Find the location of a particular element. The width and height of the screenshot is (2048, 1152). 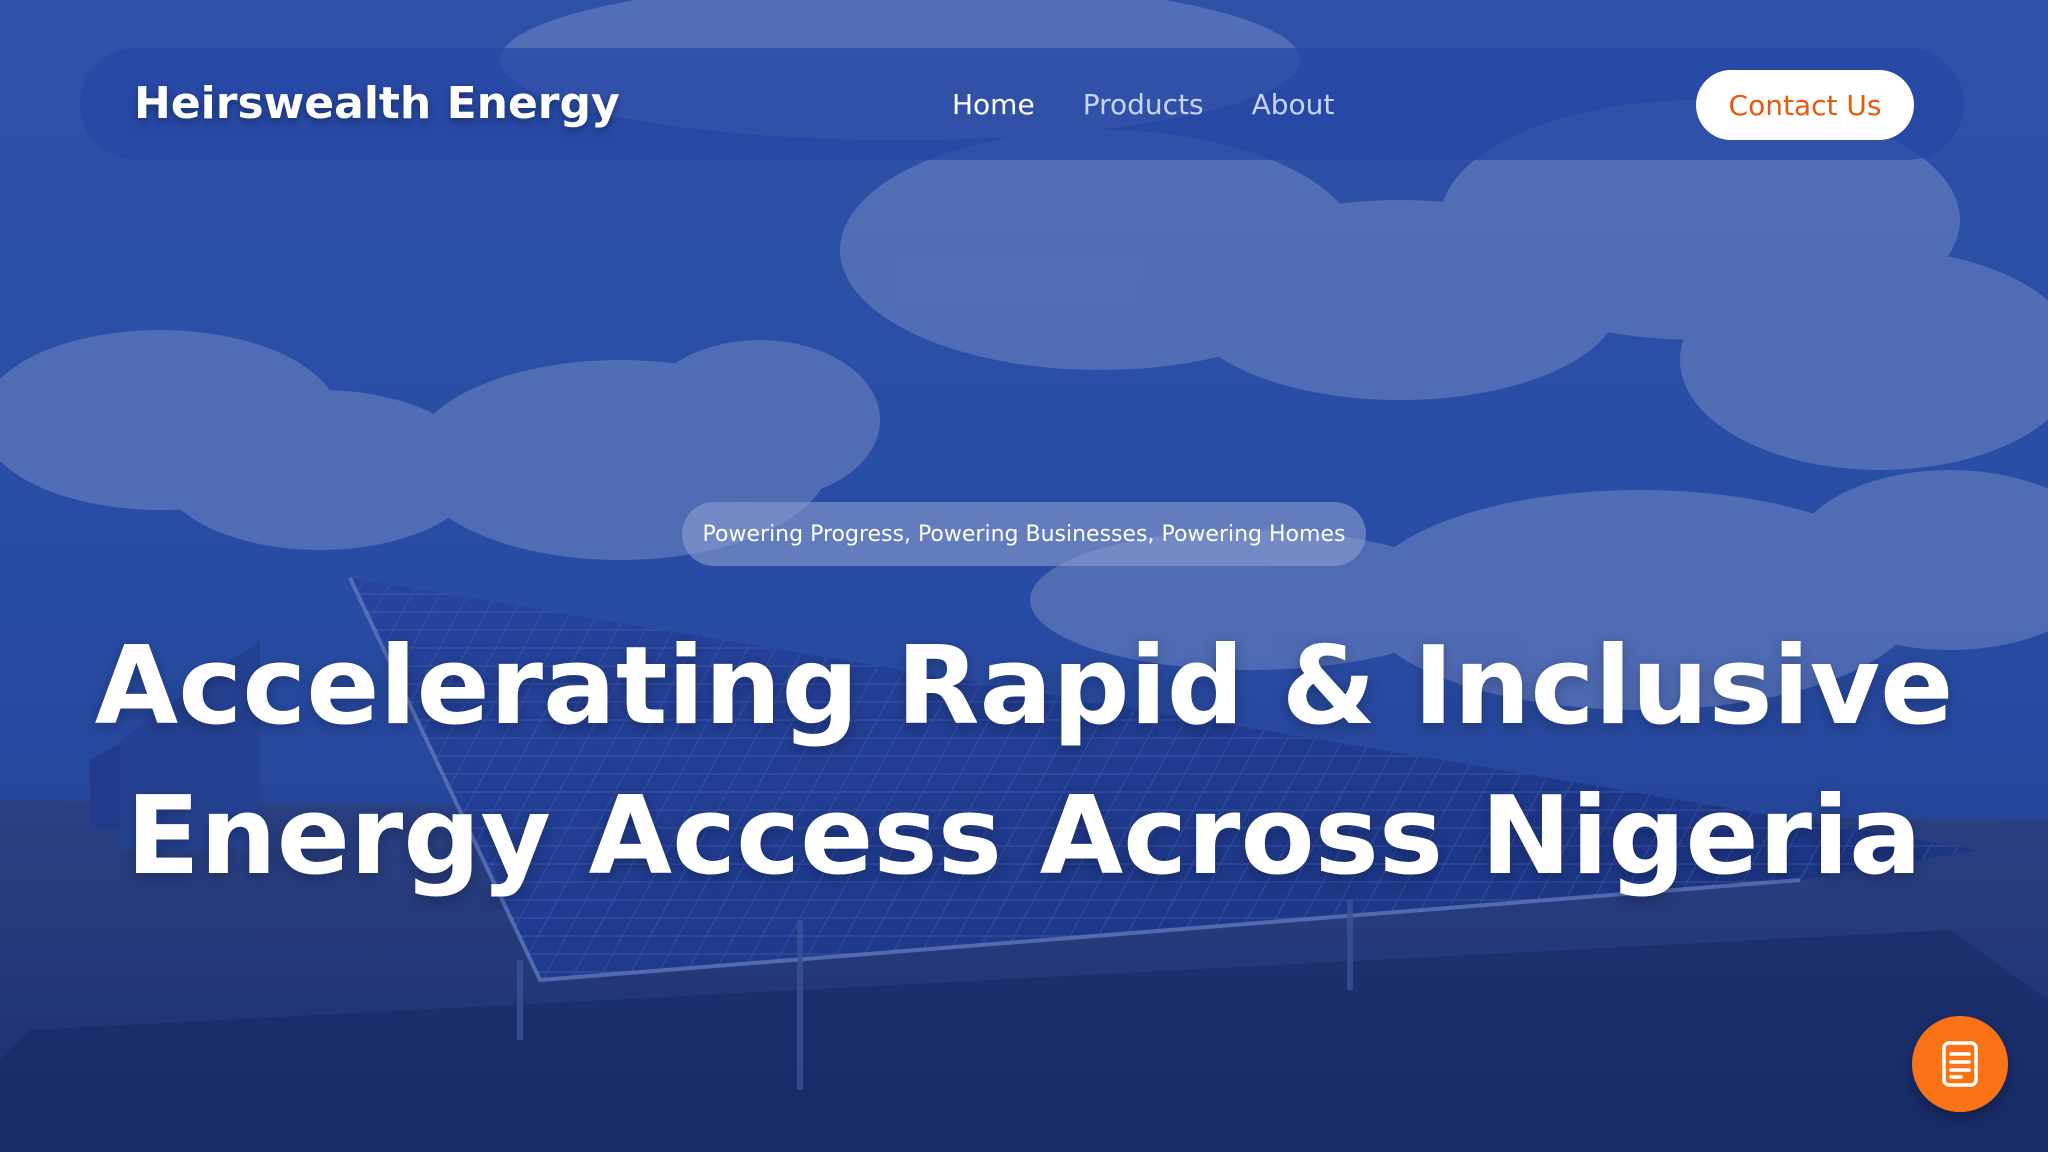

primary-nav: Home Products About is located at coordinates (1143, 104).